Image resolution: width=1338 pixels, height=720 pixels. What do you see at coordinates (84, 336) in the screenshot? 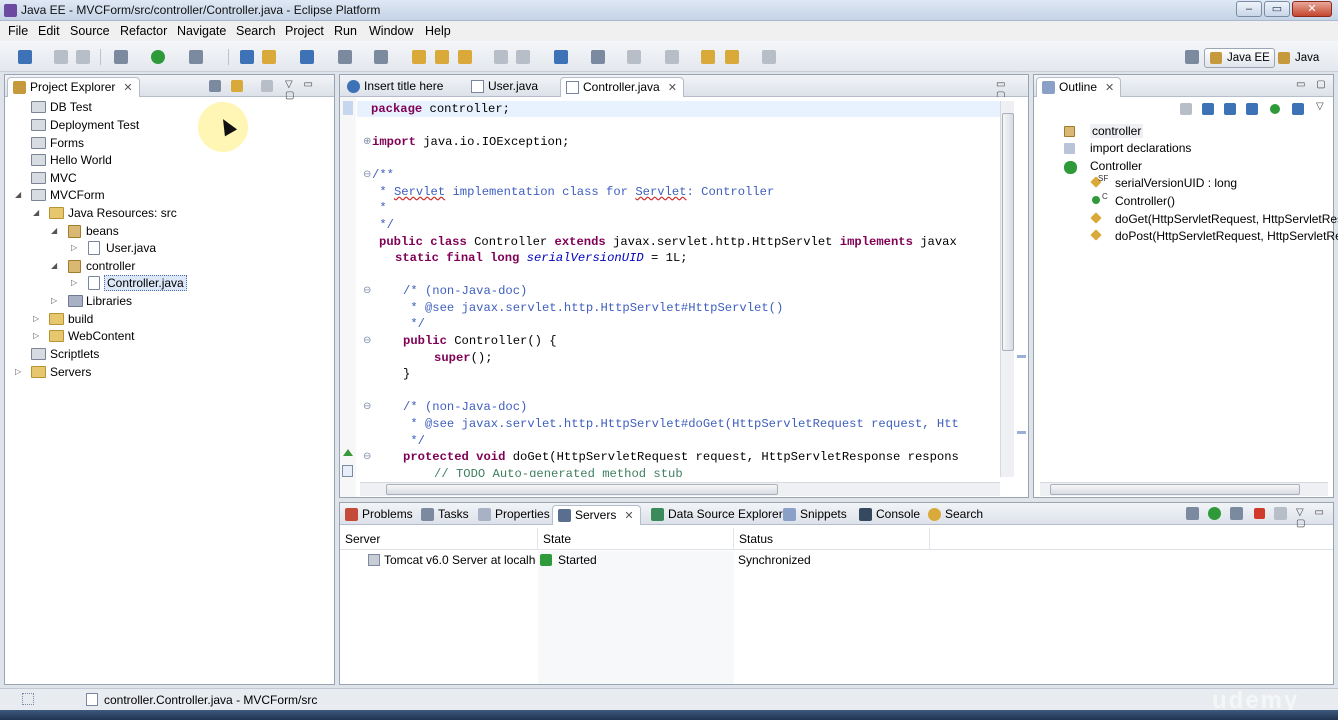
I see `tree-item-webcontent: ▷ WebContent` at bounding box center [84, 336].